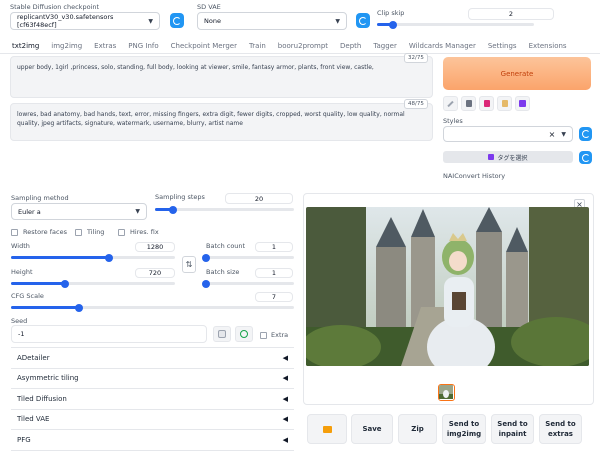 The width and height of the screenshot is (600, 451). Describe the element at coordinates (508, 134) in the screenshot. I see `styles-select: × ▼` at that location.